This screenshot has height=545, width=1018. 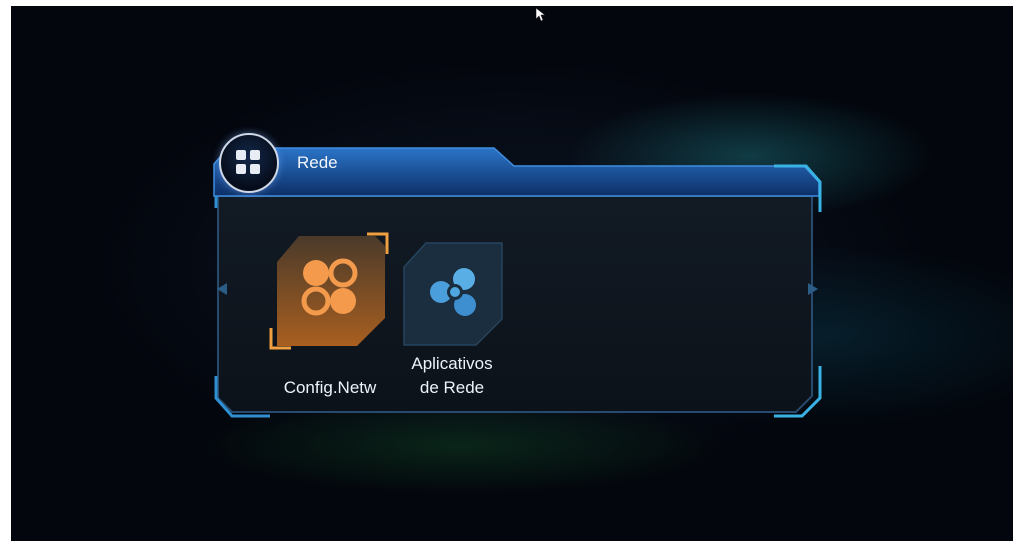 I want to click on network-apps-icon, so click(x=453, y=294).